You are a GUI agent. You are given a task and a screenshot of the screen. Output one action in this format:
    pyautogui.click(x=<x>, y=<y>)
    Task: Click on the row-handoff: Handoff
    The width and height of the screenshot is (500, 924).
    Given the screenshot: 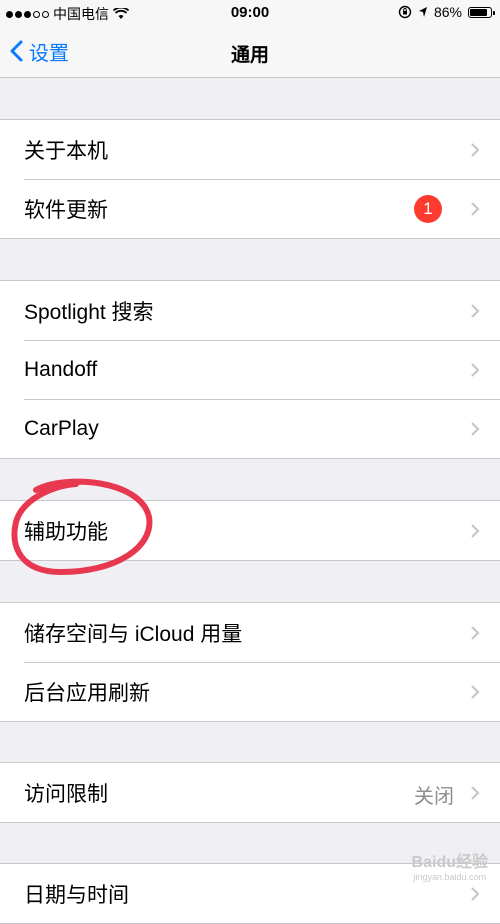 What is the action you would take?
    pyautogui.click(x=250, y=369)
    